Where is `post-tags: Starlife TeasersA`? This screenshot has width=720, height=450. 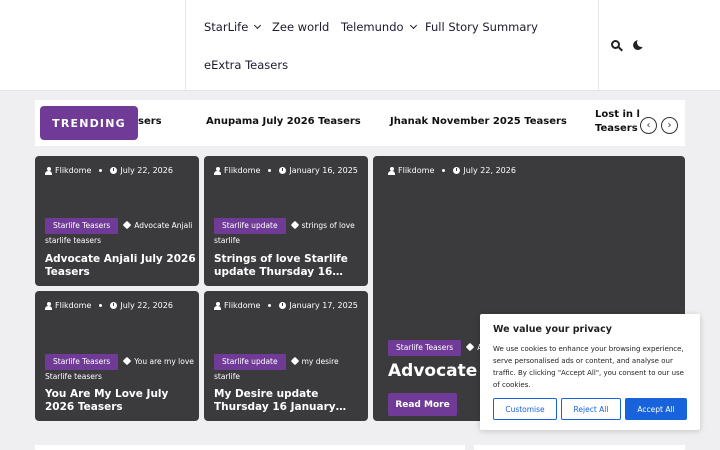
post-tags: Starlife TeasersA is located at coordinates (435, 348).